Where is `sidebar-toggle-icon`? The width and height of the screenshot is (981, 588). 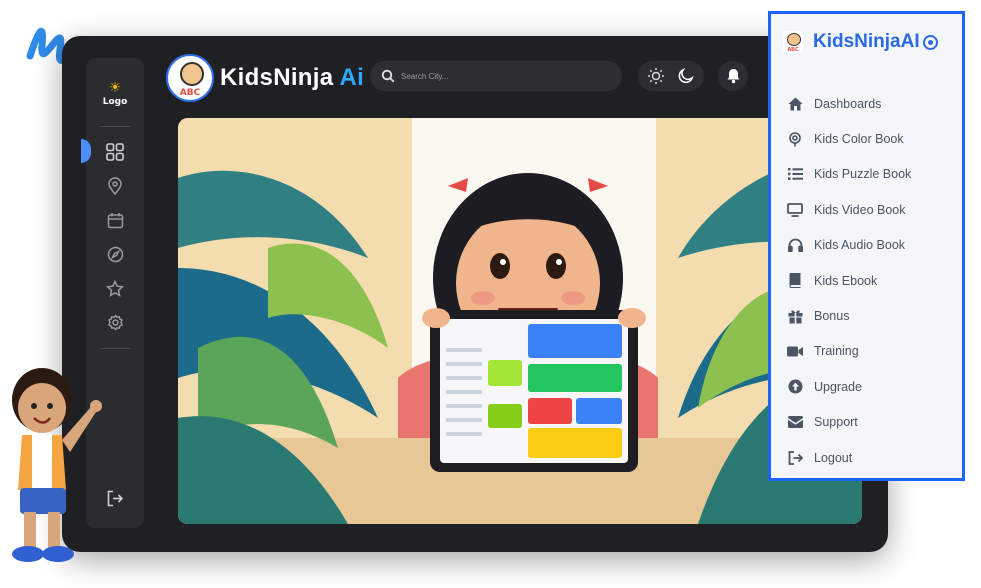 sidebar-toggle-icon is located at coordinates (930, 42).